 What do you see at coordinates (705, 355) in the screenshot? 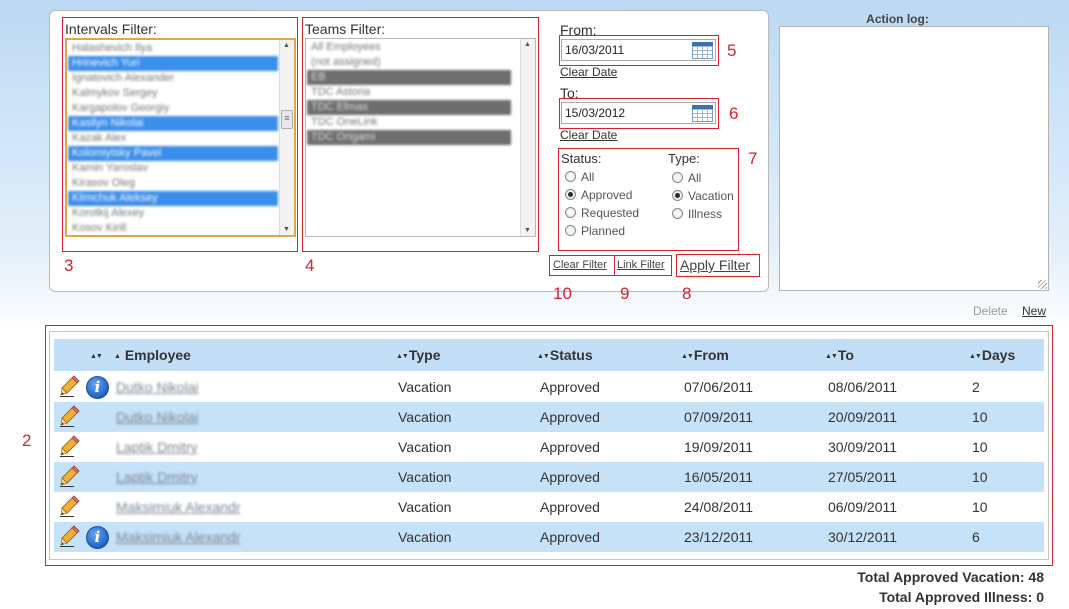
I see `column-header-from: ▲▼From` at bounding box center [705, 355].